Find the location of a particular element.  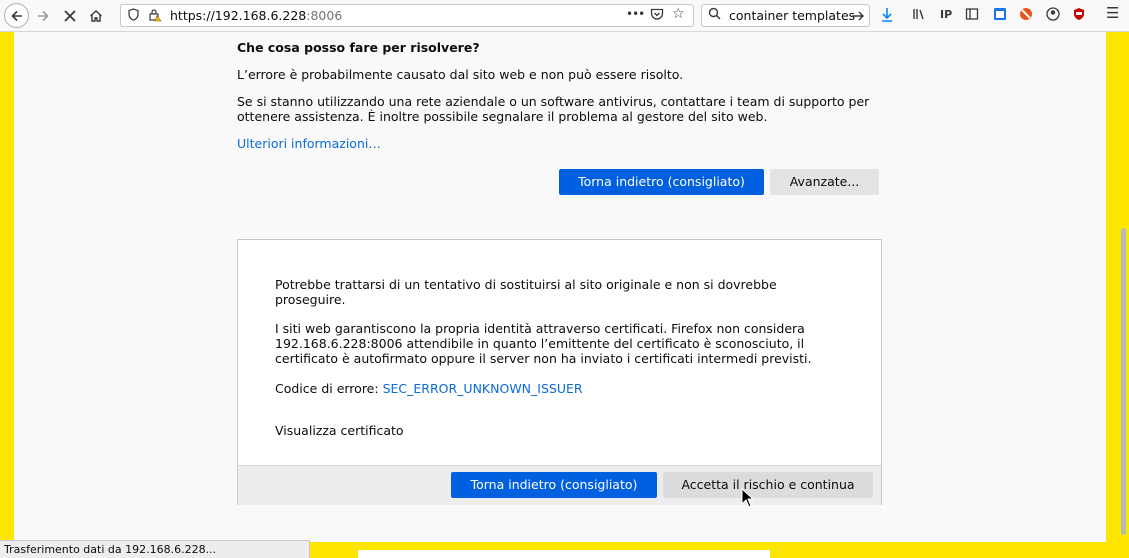

page-heading: Che cosa posso fare per risolvere? is located at coordinates (358, 47).